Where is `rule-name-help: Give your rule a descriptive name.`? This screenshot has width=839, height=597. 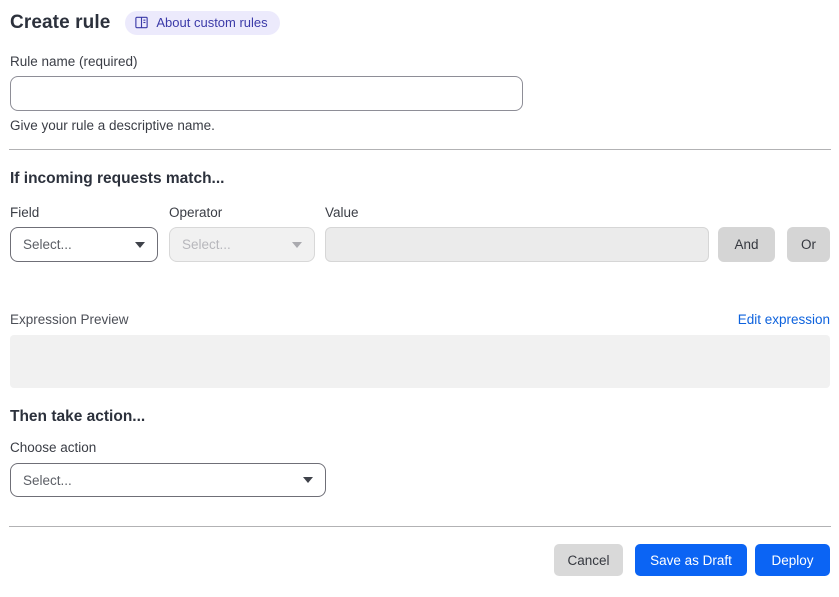
rule-name-help: Give your rule a descriptive name. is located at coordinates (112, 125).